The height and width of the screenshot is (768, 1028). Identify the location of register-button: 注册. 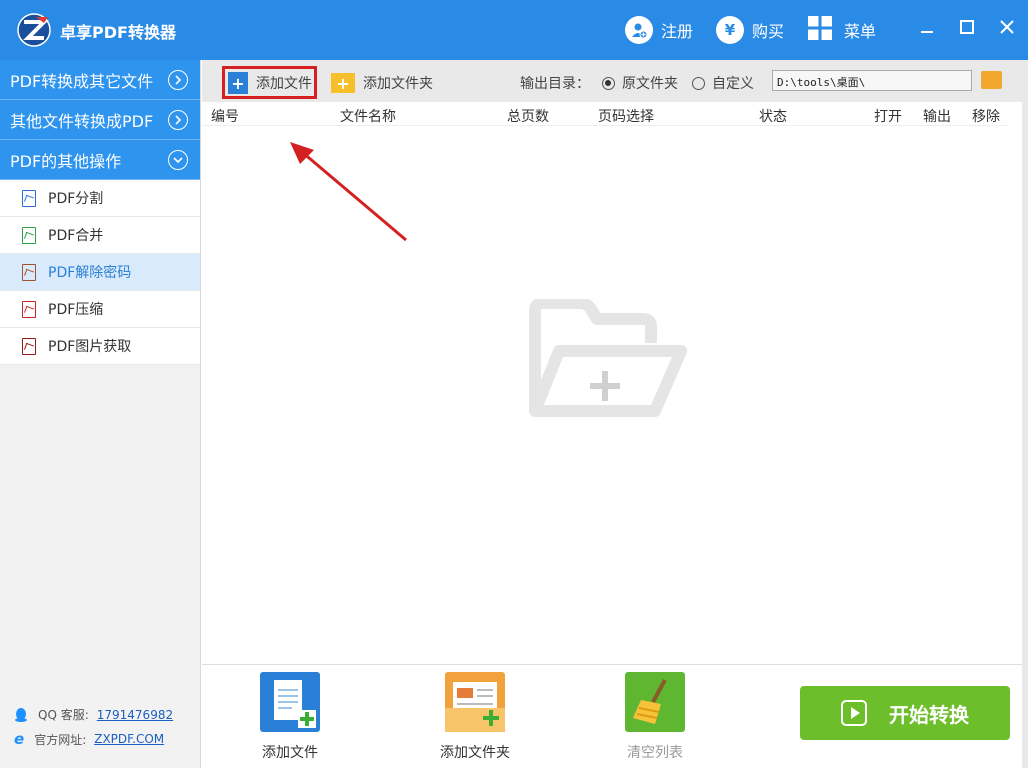
(659, 30).